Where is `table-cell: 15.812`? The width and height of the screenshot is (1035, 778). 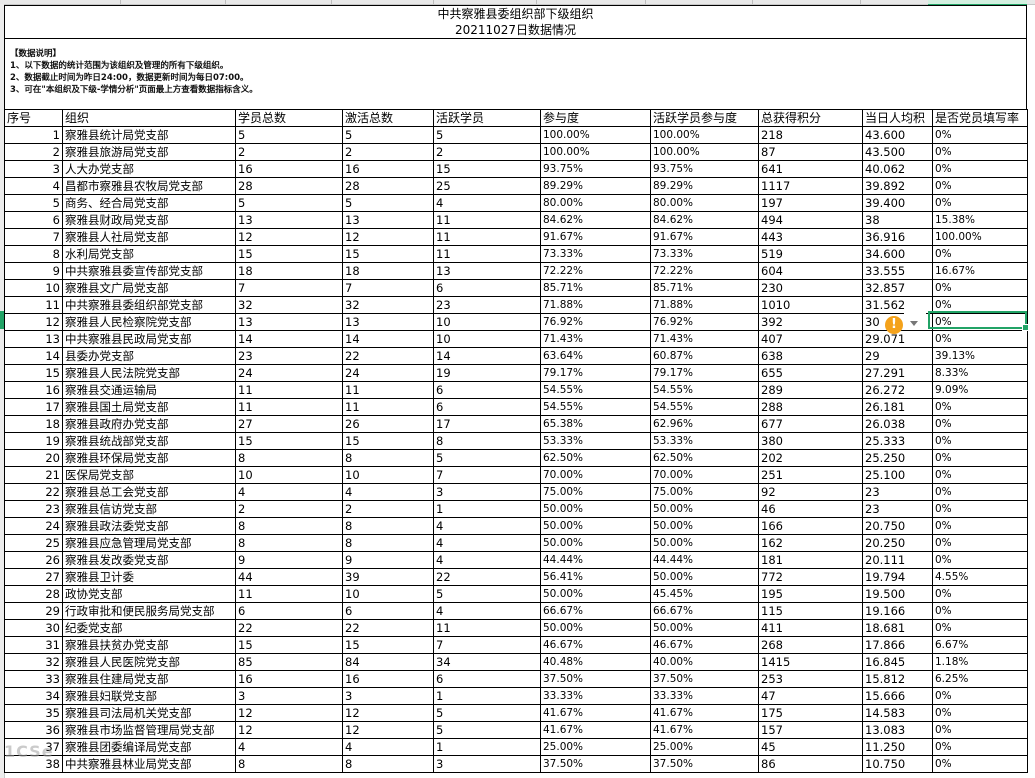
table-cell: 15.812 is located at coordinates (897, 679).